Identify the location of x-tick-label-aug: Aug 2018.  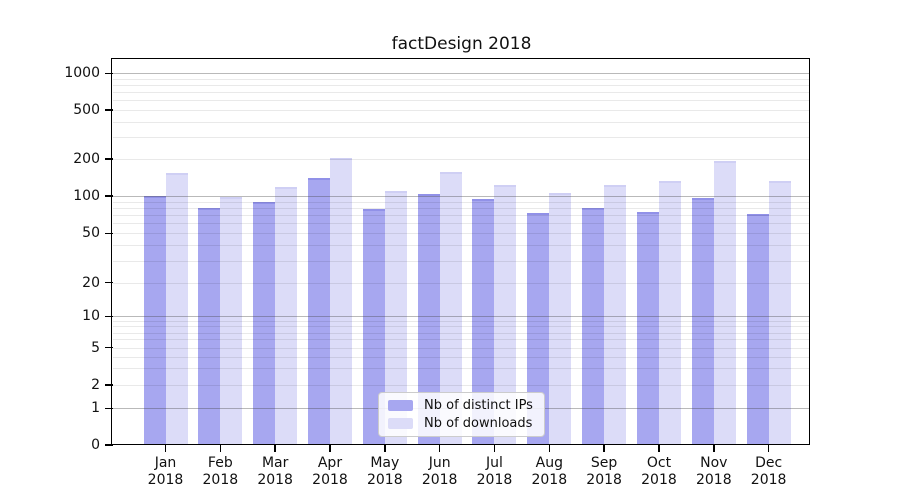
(549, 472).